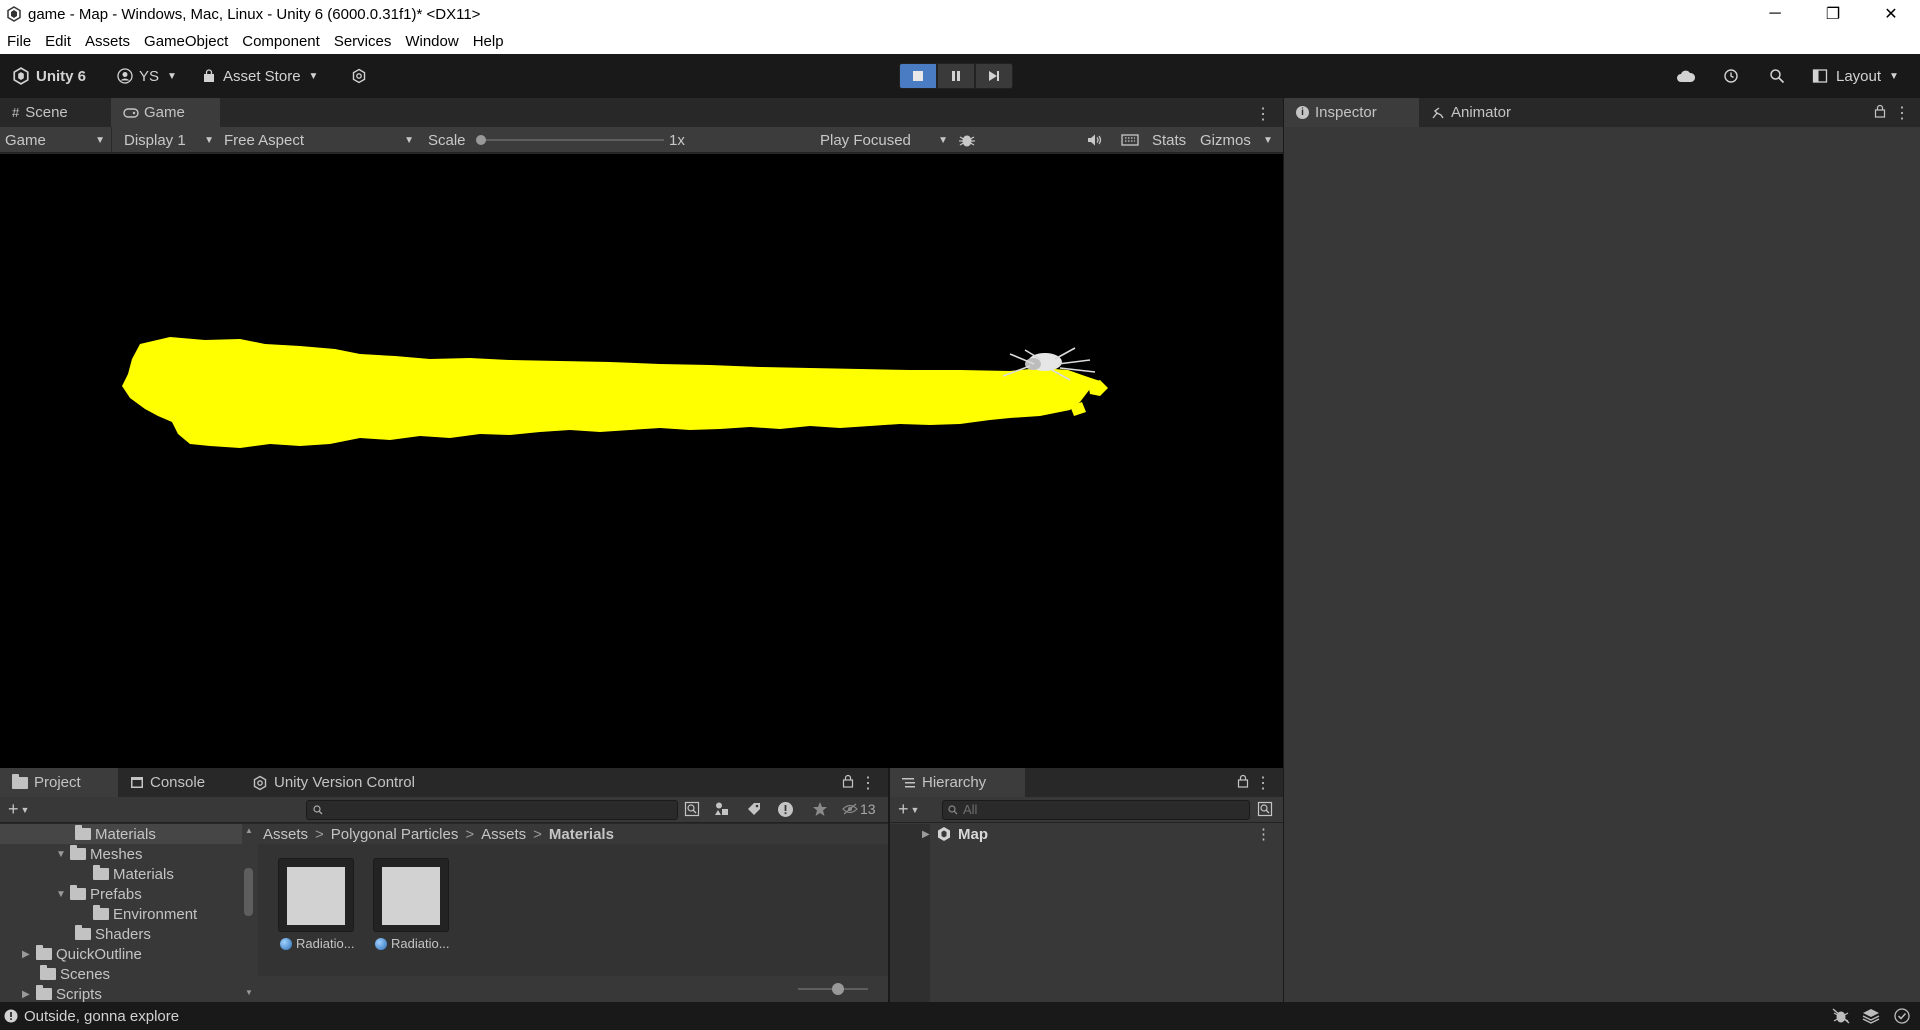  I want to click on scale-slider-thumb, so click(481, 140).